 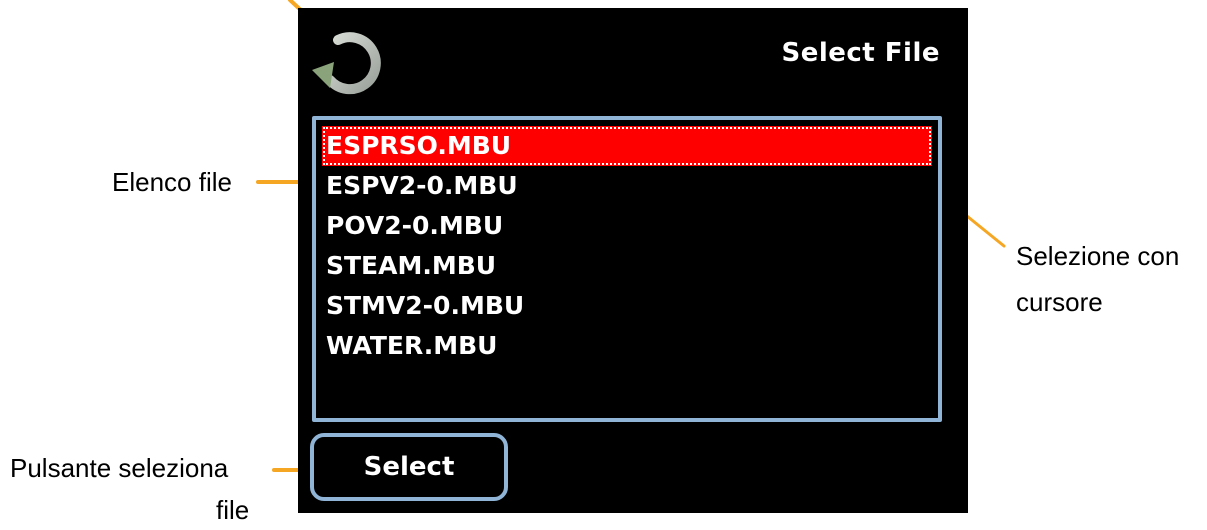 What do you see at coordinates (627, 226) in the screenshot?
I see `file-item: POV2-0.MBU` at bounding box center [627, 226].